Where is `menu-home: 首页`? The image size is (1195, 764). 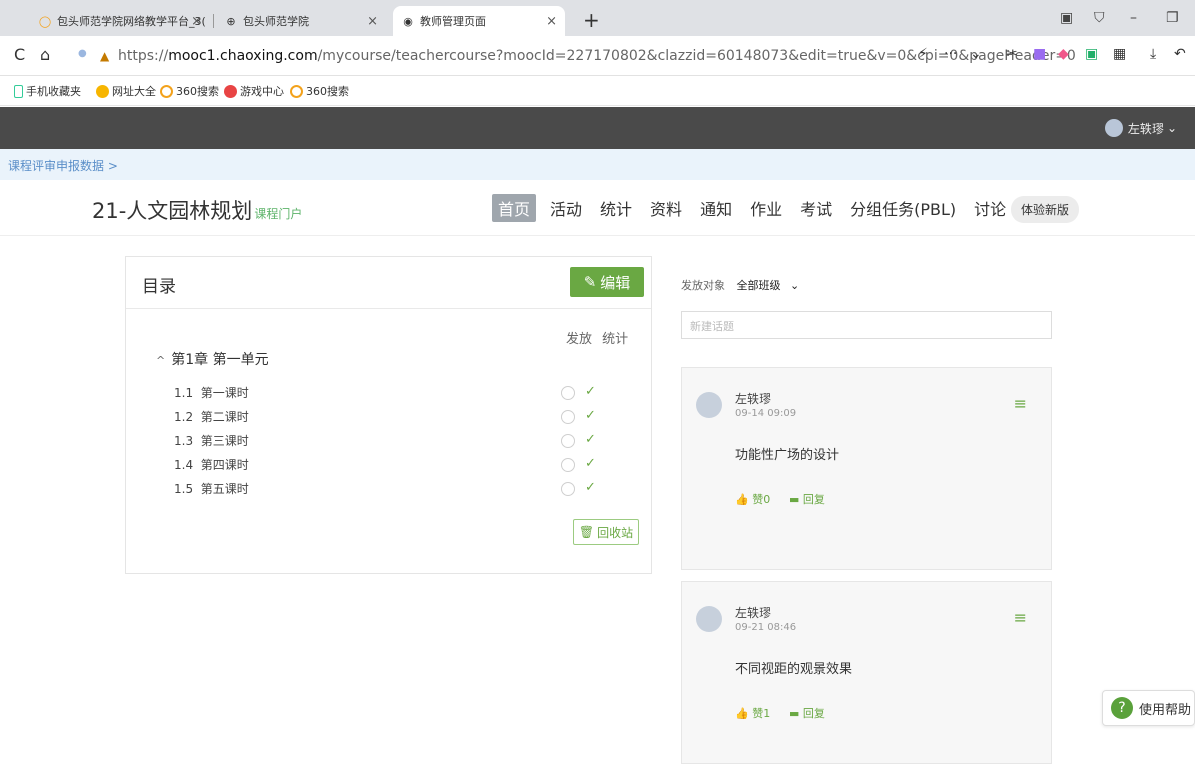 menu-home: 首页 is located at coordinates (514, 208).